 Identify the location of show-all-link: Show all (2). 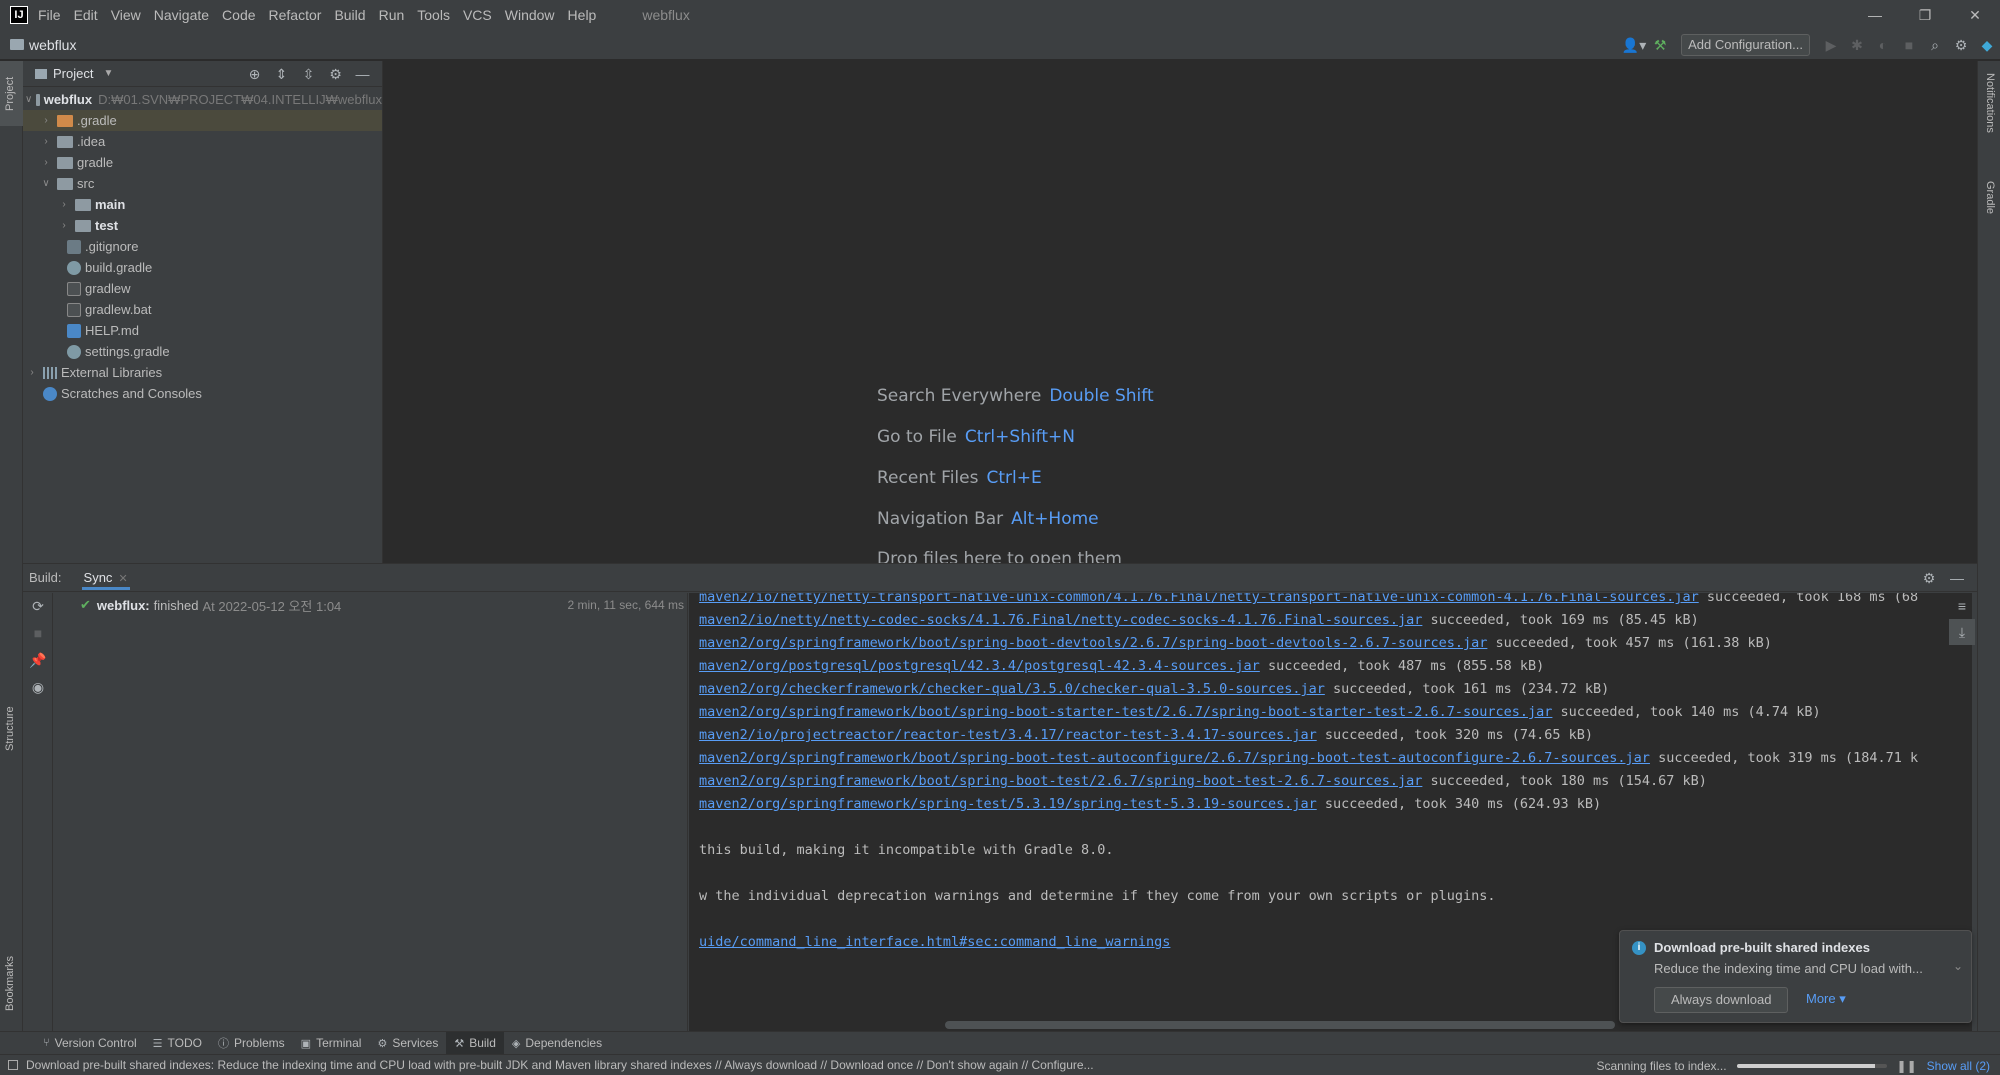
(1958, 1066).